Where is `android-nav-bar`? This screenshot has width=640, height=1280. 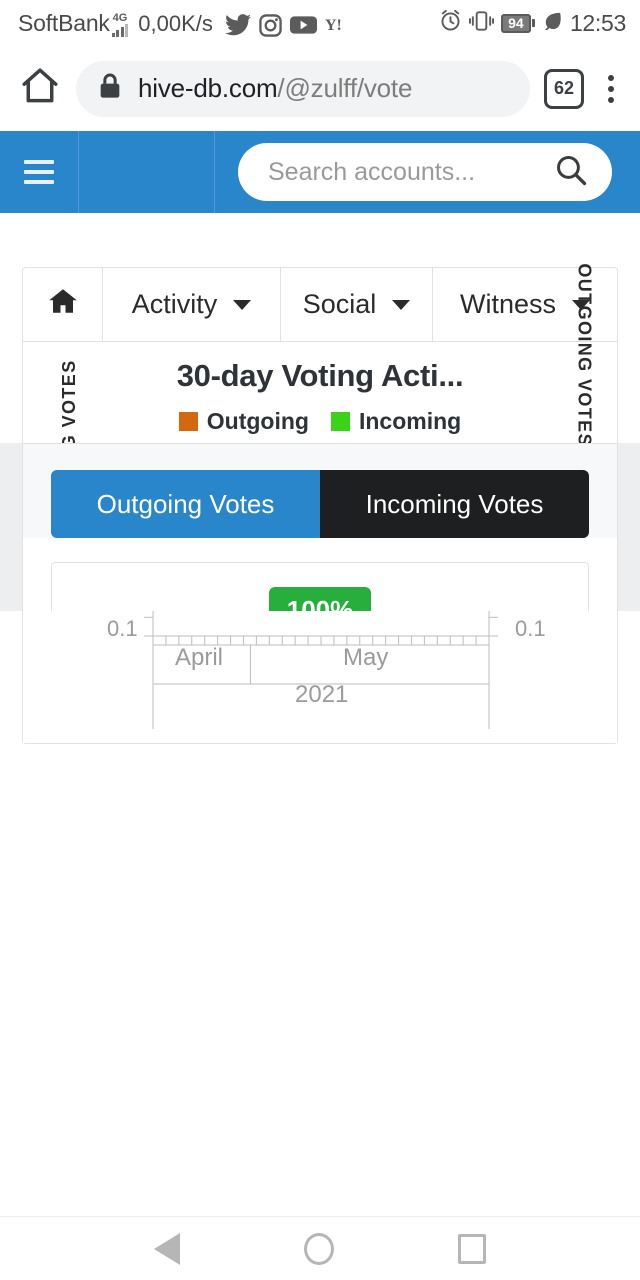 android-nav-bar is located at coordinates (320, 1248).